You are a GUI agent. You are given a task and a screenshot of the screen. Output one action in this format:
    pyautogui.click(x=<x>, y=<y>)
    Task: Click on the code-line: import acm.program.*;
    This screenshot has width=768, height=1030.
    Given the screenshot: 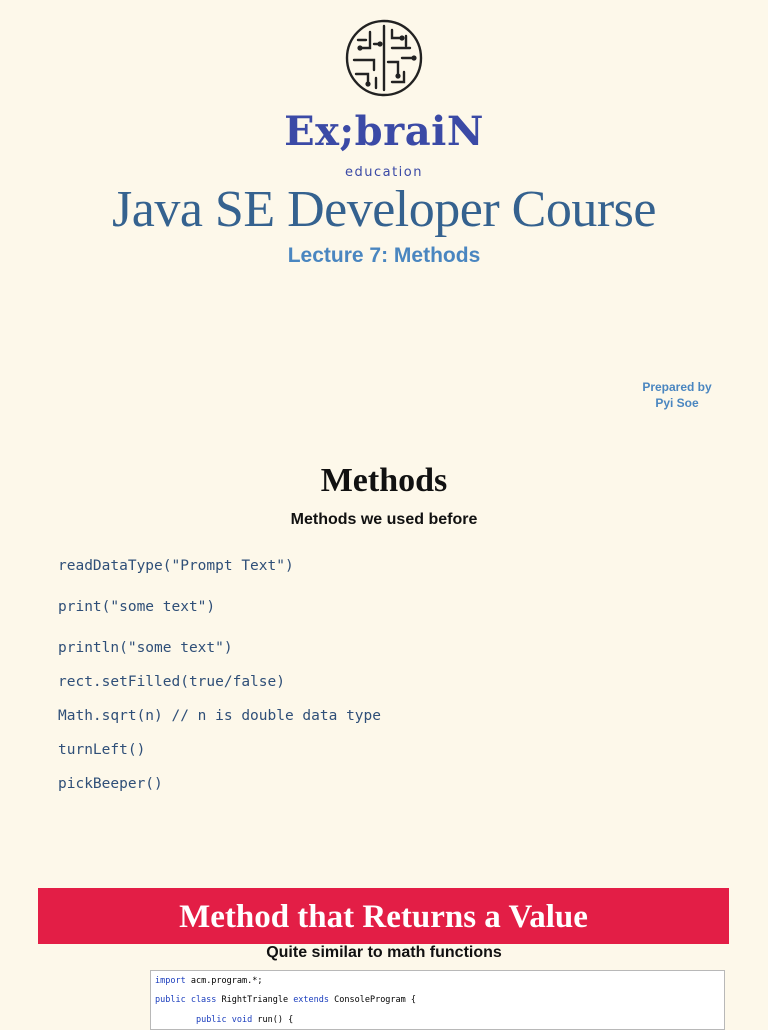 What is the action you would take?
    pyautogui.click(x=208, y=981)
    